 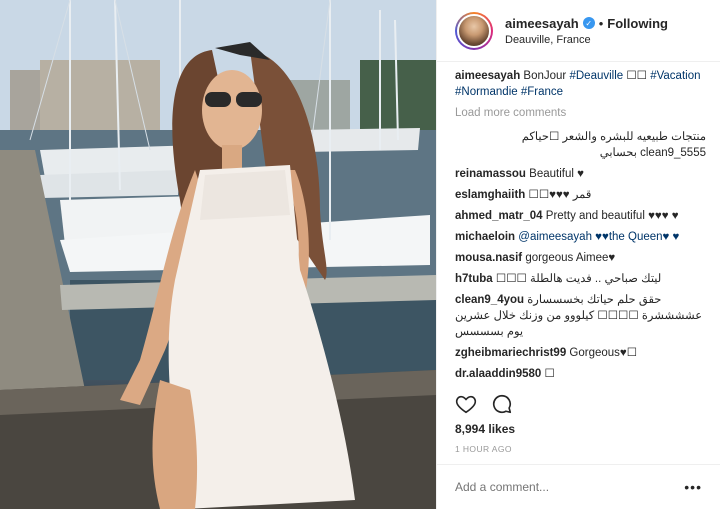 What do you see at coordinates (580, 374) in the screenshot?
I see `comment-item: dr.alaaddin9580 ☐` at bounding box center [580, 374].